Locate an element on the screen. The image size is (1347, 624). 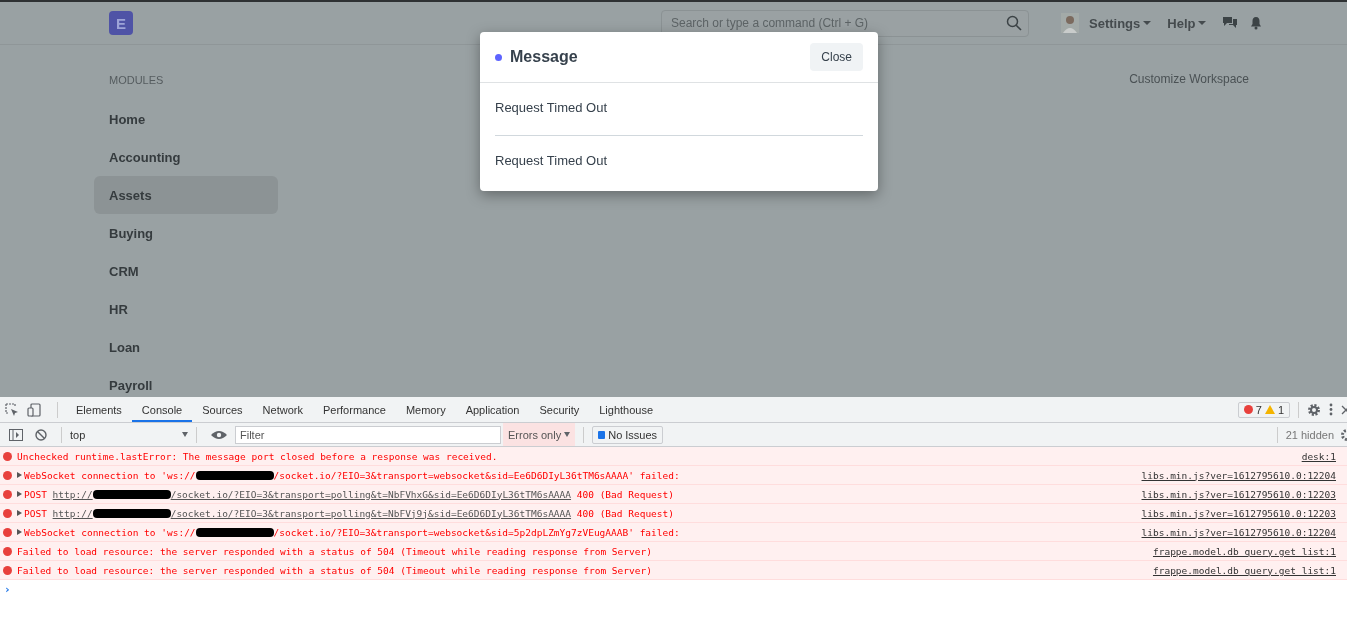
close-button: Close is located at coordinates (836, 57).